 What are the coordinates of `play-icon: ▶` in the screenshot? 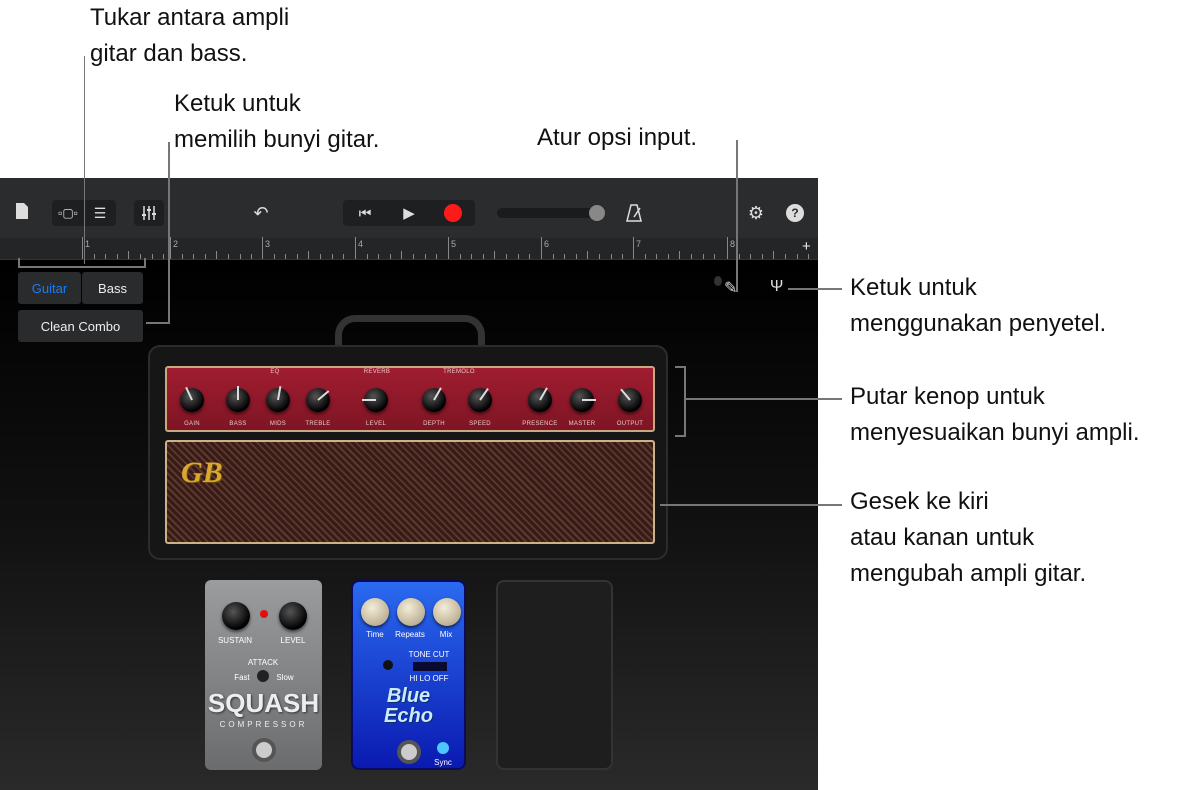 It's located at (409, 213).